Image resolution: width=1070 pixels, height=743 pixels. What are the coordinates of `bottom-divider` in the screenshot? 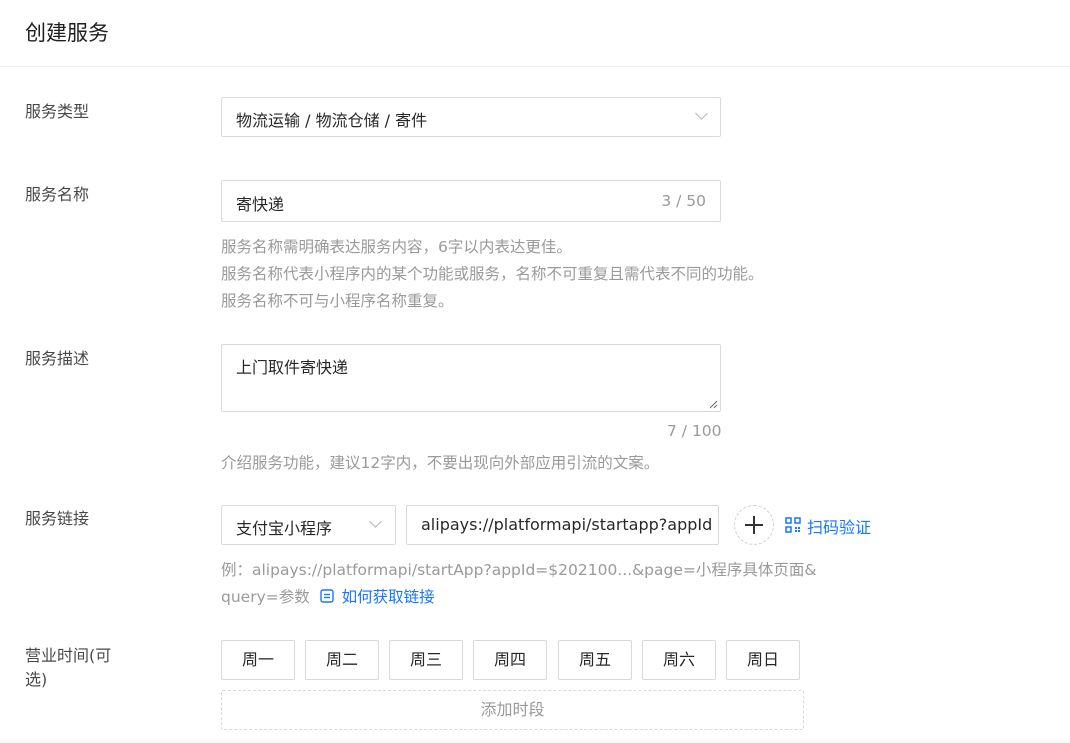 It's located at (535, 740).